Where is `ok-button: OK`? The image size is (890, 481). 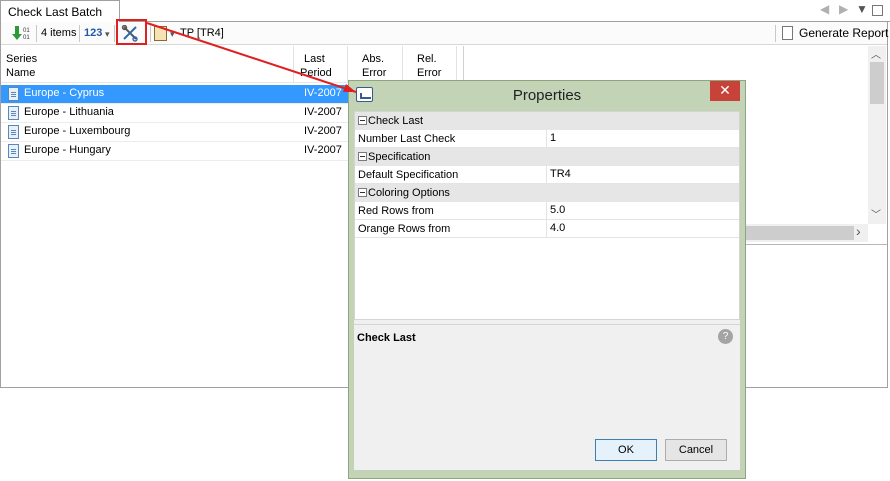 ok-button: OK is located at coordinates (626, 450).